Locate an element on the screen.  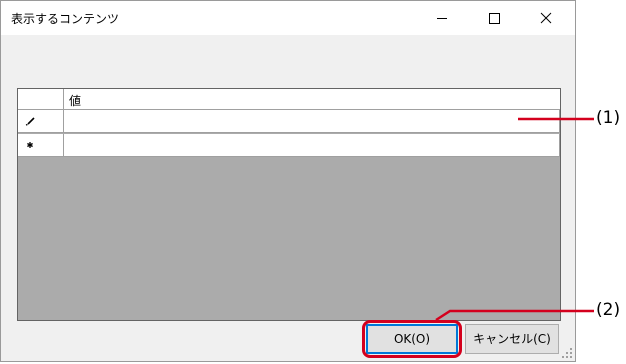
callout-label-1: (1) is located at coordinates (608, 118).